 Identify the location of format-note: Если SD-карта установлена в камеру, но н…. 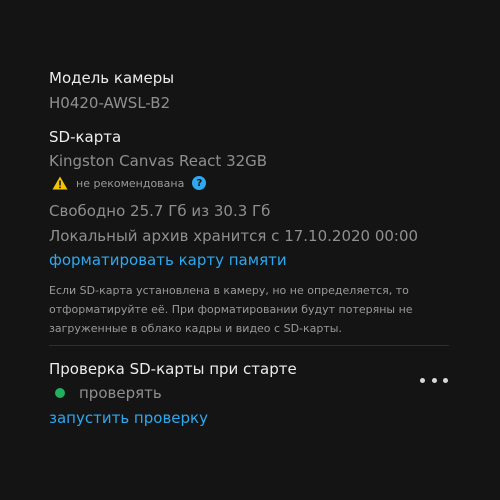
(234, 309).